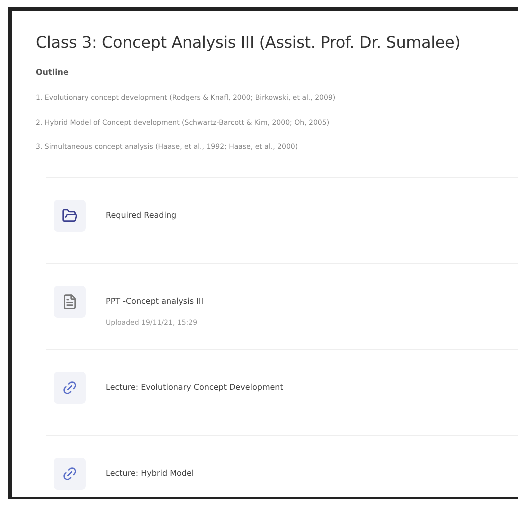 This screenshot has width=518, height=507. What do you see at coordinates (150, 474) in the screenshot?
I see `activity-link: Lecture: Hybrid Model` at bounding box center [150, 474].